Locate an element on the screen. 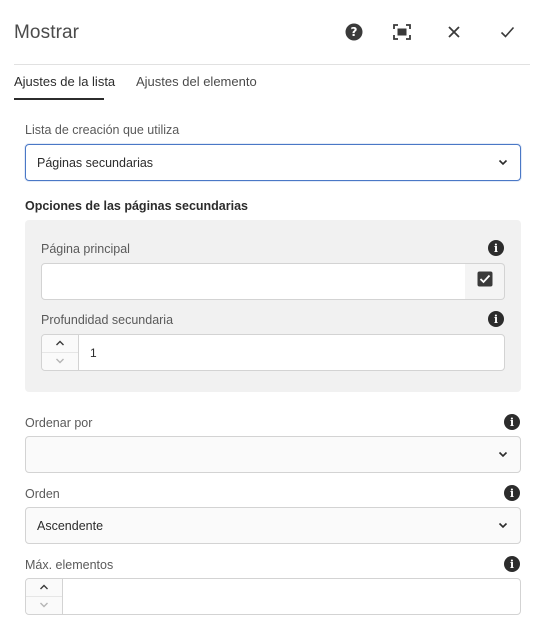 This screenshot has width=544, height=629. dialog-title: Mostrar is located at coordinates (47, 32).